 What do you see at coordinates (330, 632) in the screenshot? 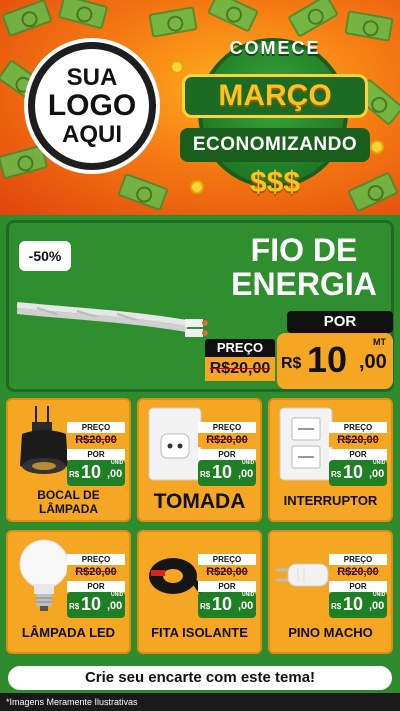
I see `product-name: PINO MACHO` at bounding box center [330, 632].